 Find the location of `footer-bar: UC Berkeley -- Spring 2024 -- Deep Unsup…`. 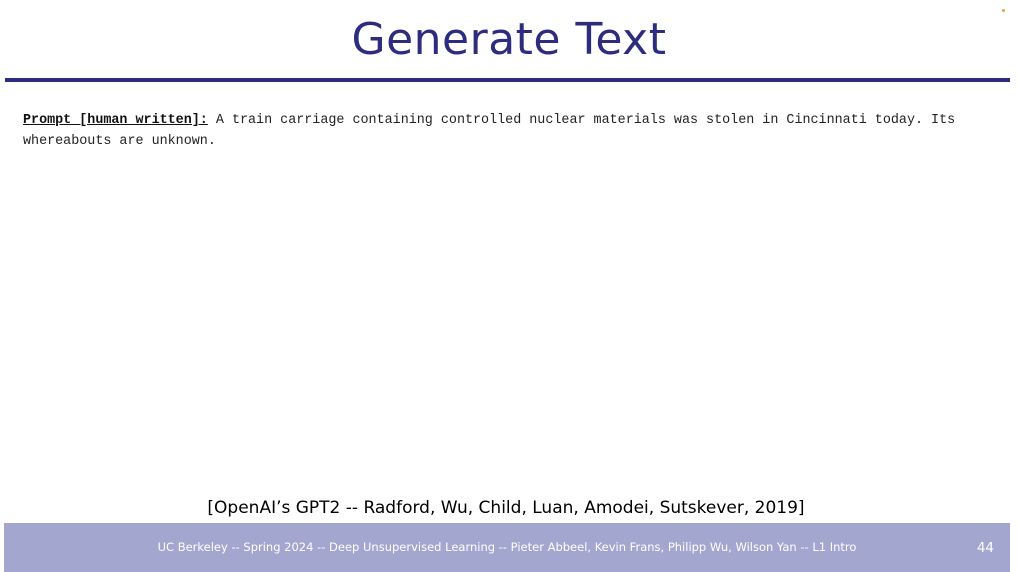

footer-bar: UC Berkeley -- Spring 2024 -- Deep Unsup… is located at coordinates (507, 547).